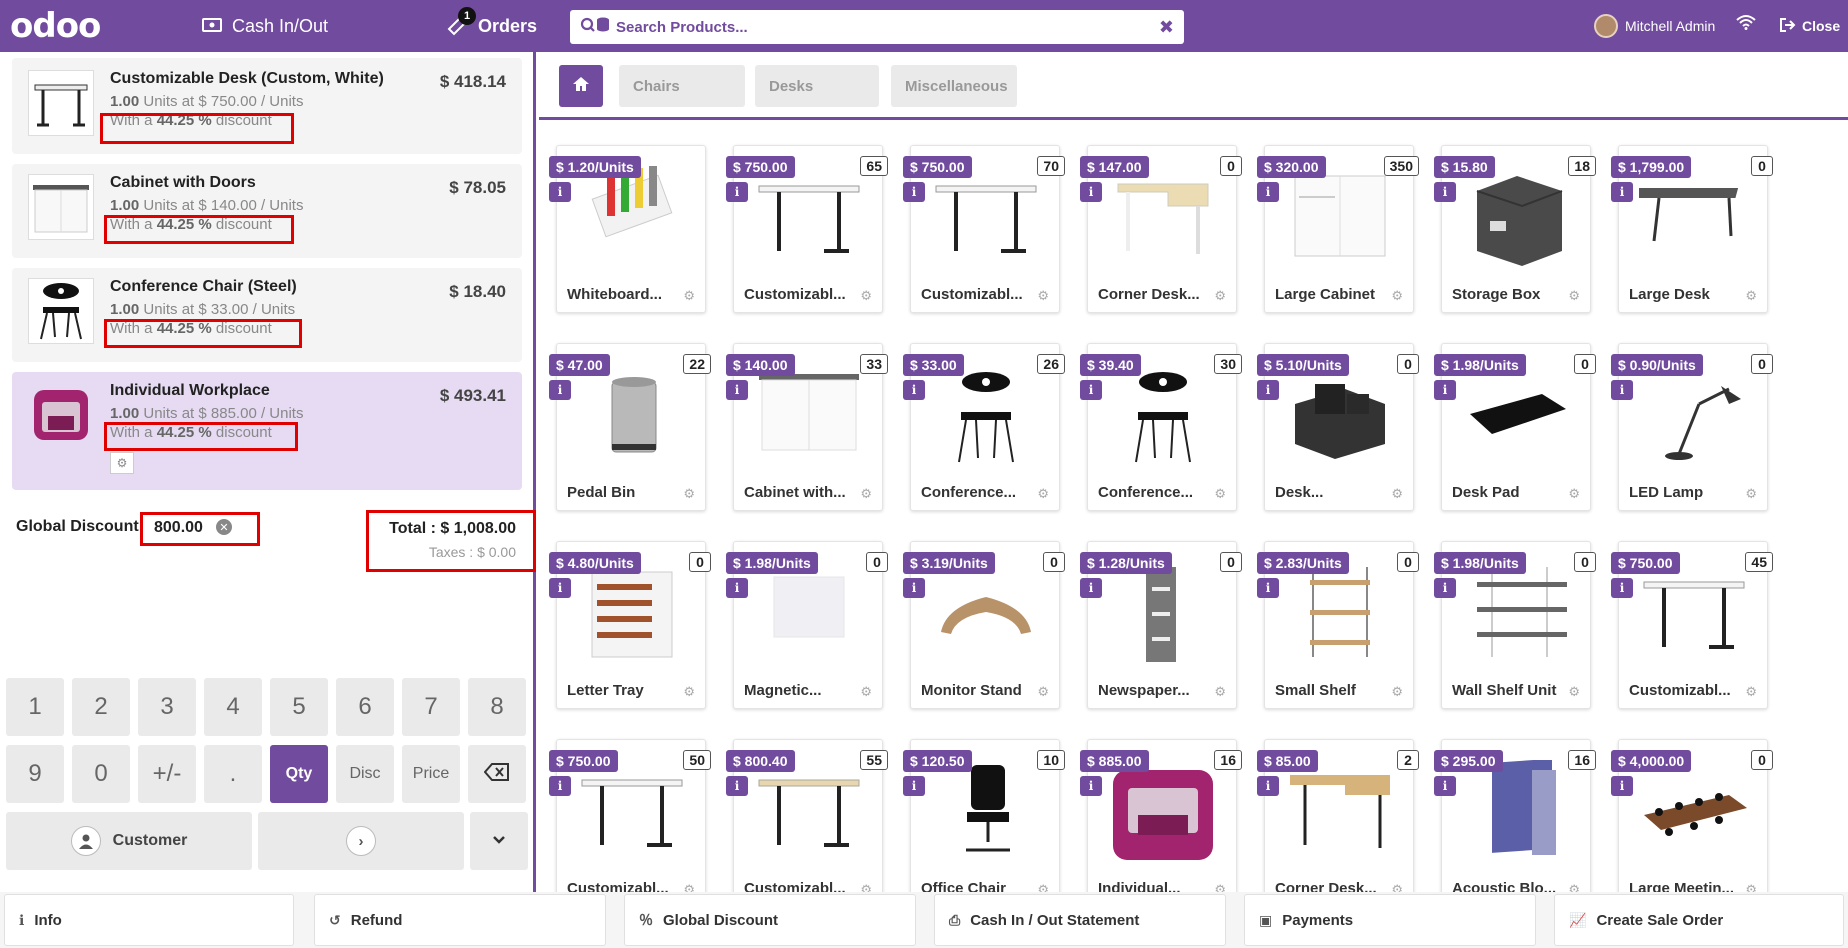 The height and width of the screenshot is (948, 1848). What do you see at coordinates (817, 86) in the screenshot?
I see `category-desks: Desks` at bounding box center [817, 86].